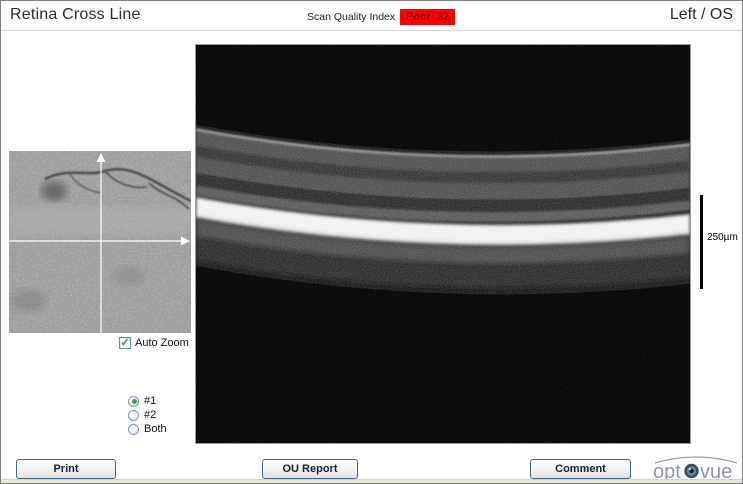 Image resolution: width=743 pixels, height=484 pixels. Describe the element at coordinates (162, 343) in the screenshot. I see `auto-zoom-label: Auto Zoom` at that location.